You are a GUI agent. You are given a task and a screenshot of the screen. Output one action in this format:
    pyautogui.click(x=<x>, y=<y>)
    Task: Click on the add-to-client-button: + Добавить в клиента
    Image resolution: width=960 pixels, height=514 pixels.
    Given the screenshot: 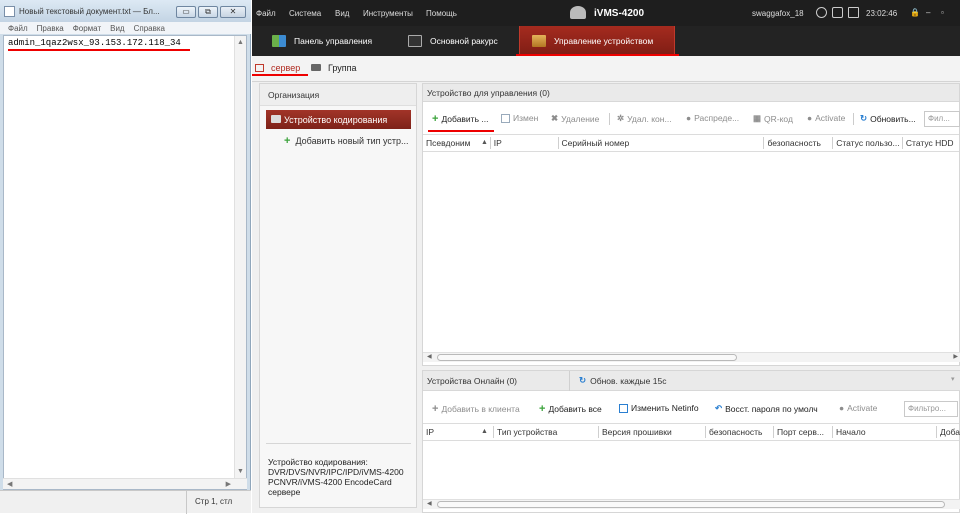 What is the action you would take?
    pyautogui.click(x=476, y=409)
    